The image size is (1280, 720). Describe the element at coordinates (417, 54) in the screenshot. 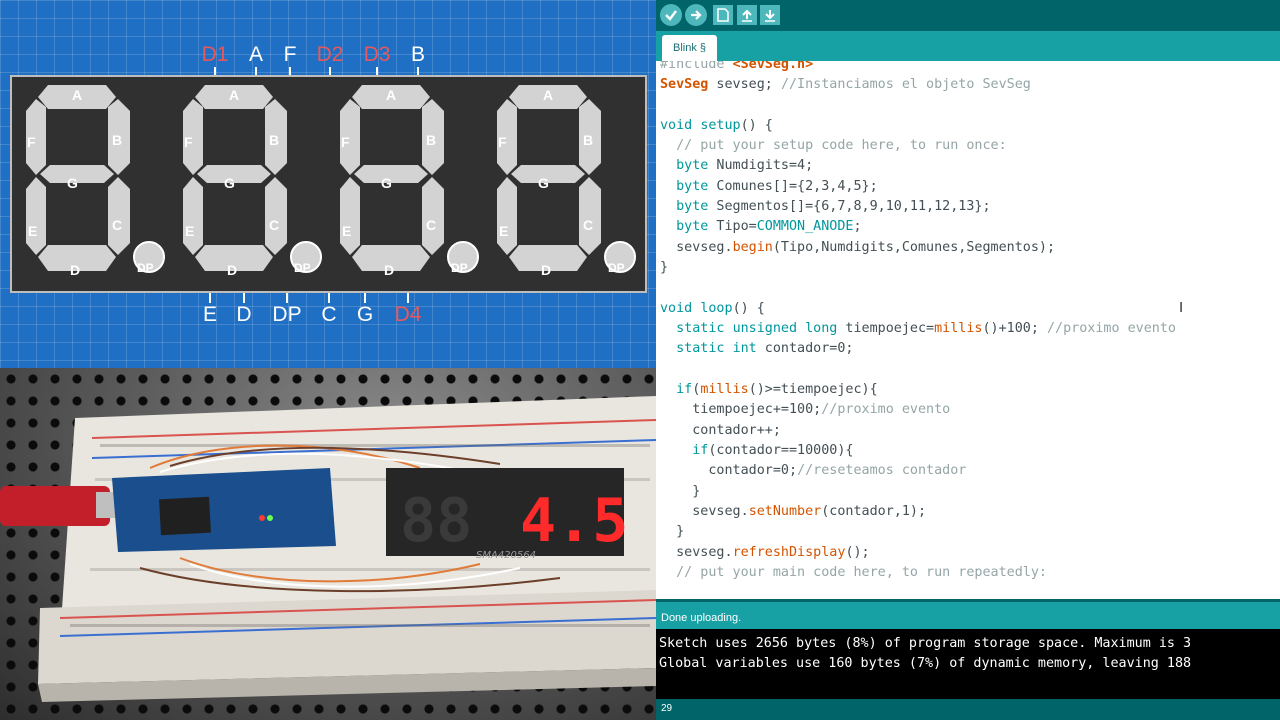

I see `pin-label-top-b: B` at that location.